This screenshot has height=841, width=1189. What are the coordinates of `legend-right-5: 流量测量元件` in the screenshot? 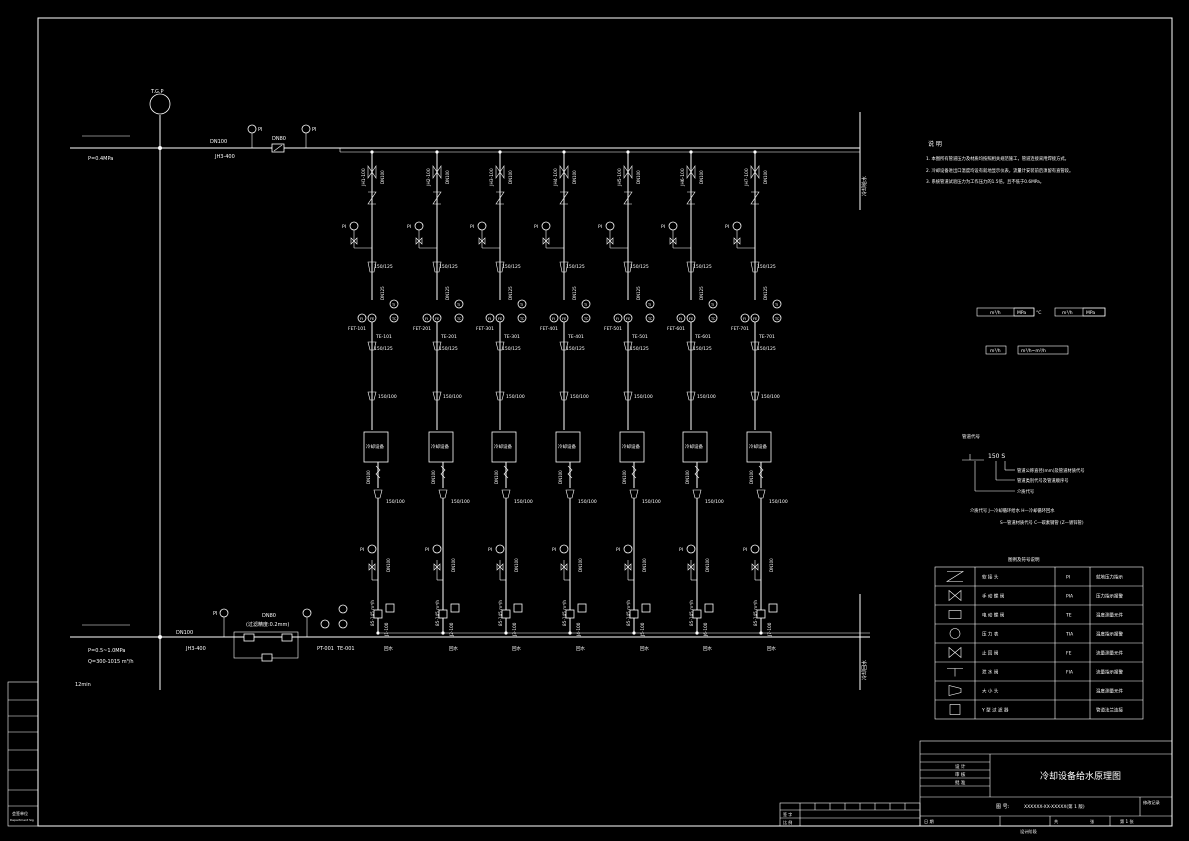 It's located at (1109, 653).